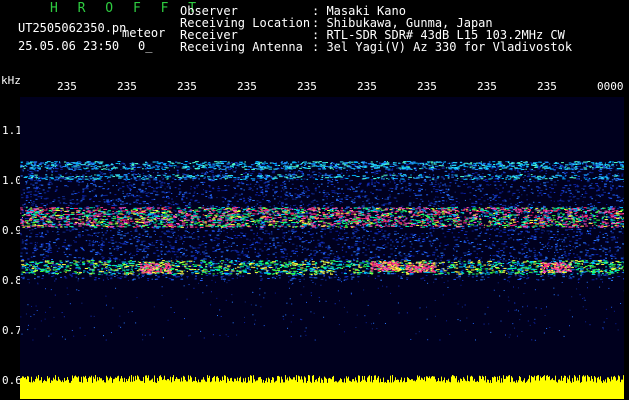  What do you see at coordinates (610, 86) in the screenshot?
I see `time-tick-label: 0000` at bounding box center [610, 86].